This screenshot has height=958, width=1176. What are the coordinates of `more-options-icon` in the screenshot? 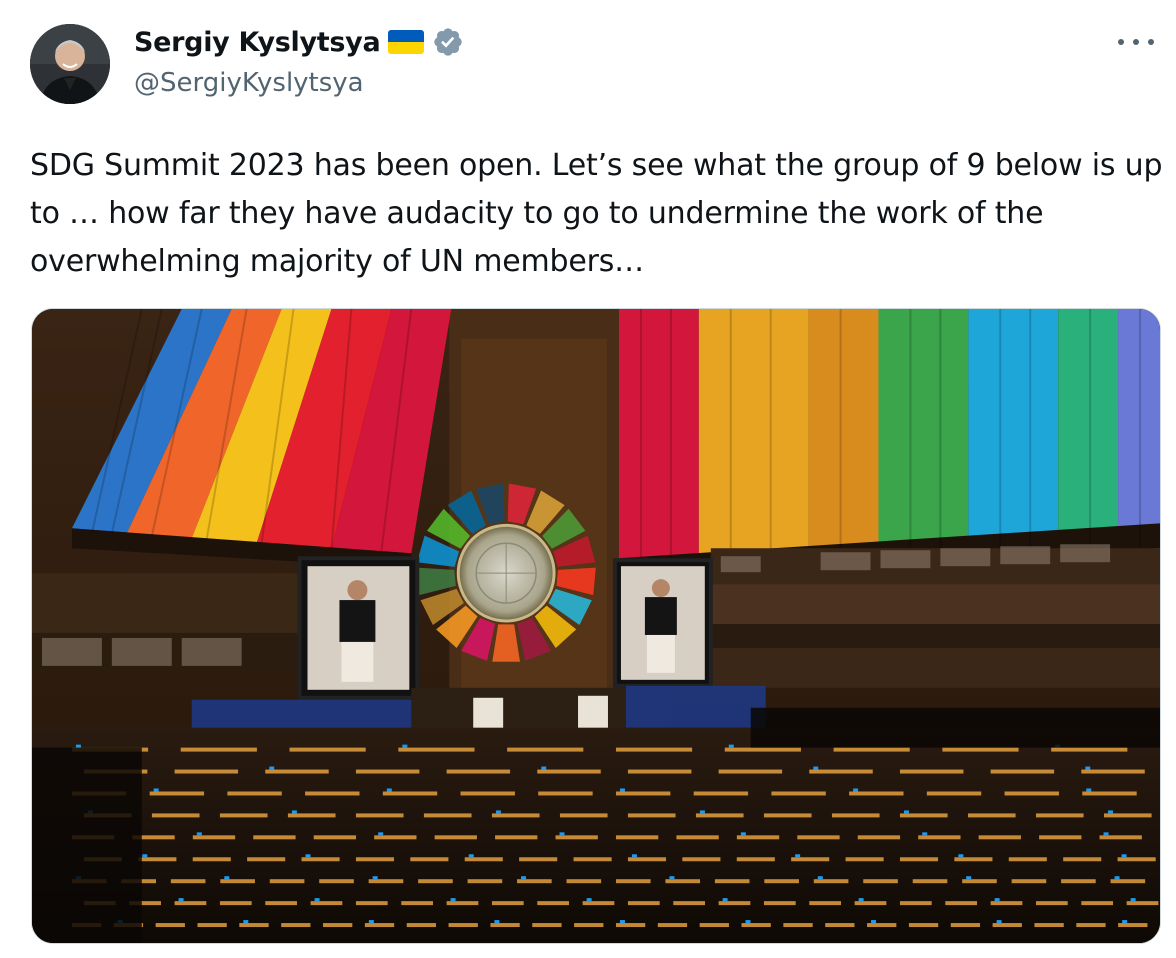 It's located at (1136, 42).